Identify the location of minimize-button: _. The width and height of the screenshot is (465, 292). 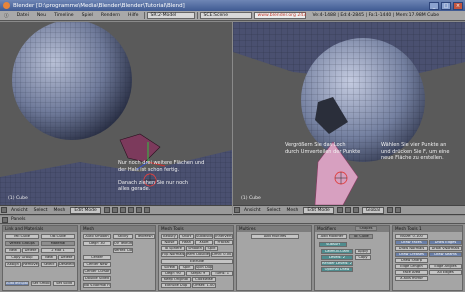
(434, 5).